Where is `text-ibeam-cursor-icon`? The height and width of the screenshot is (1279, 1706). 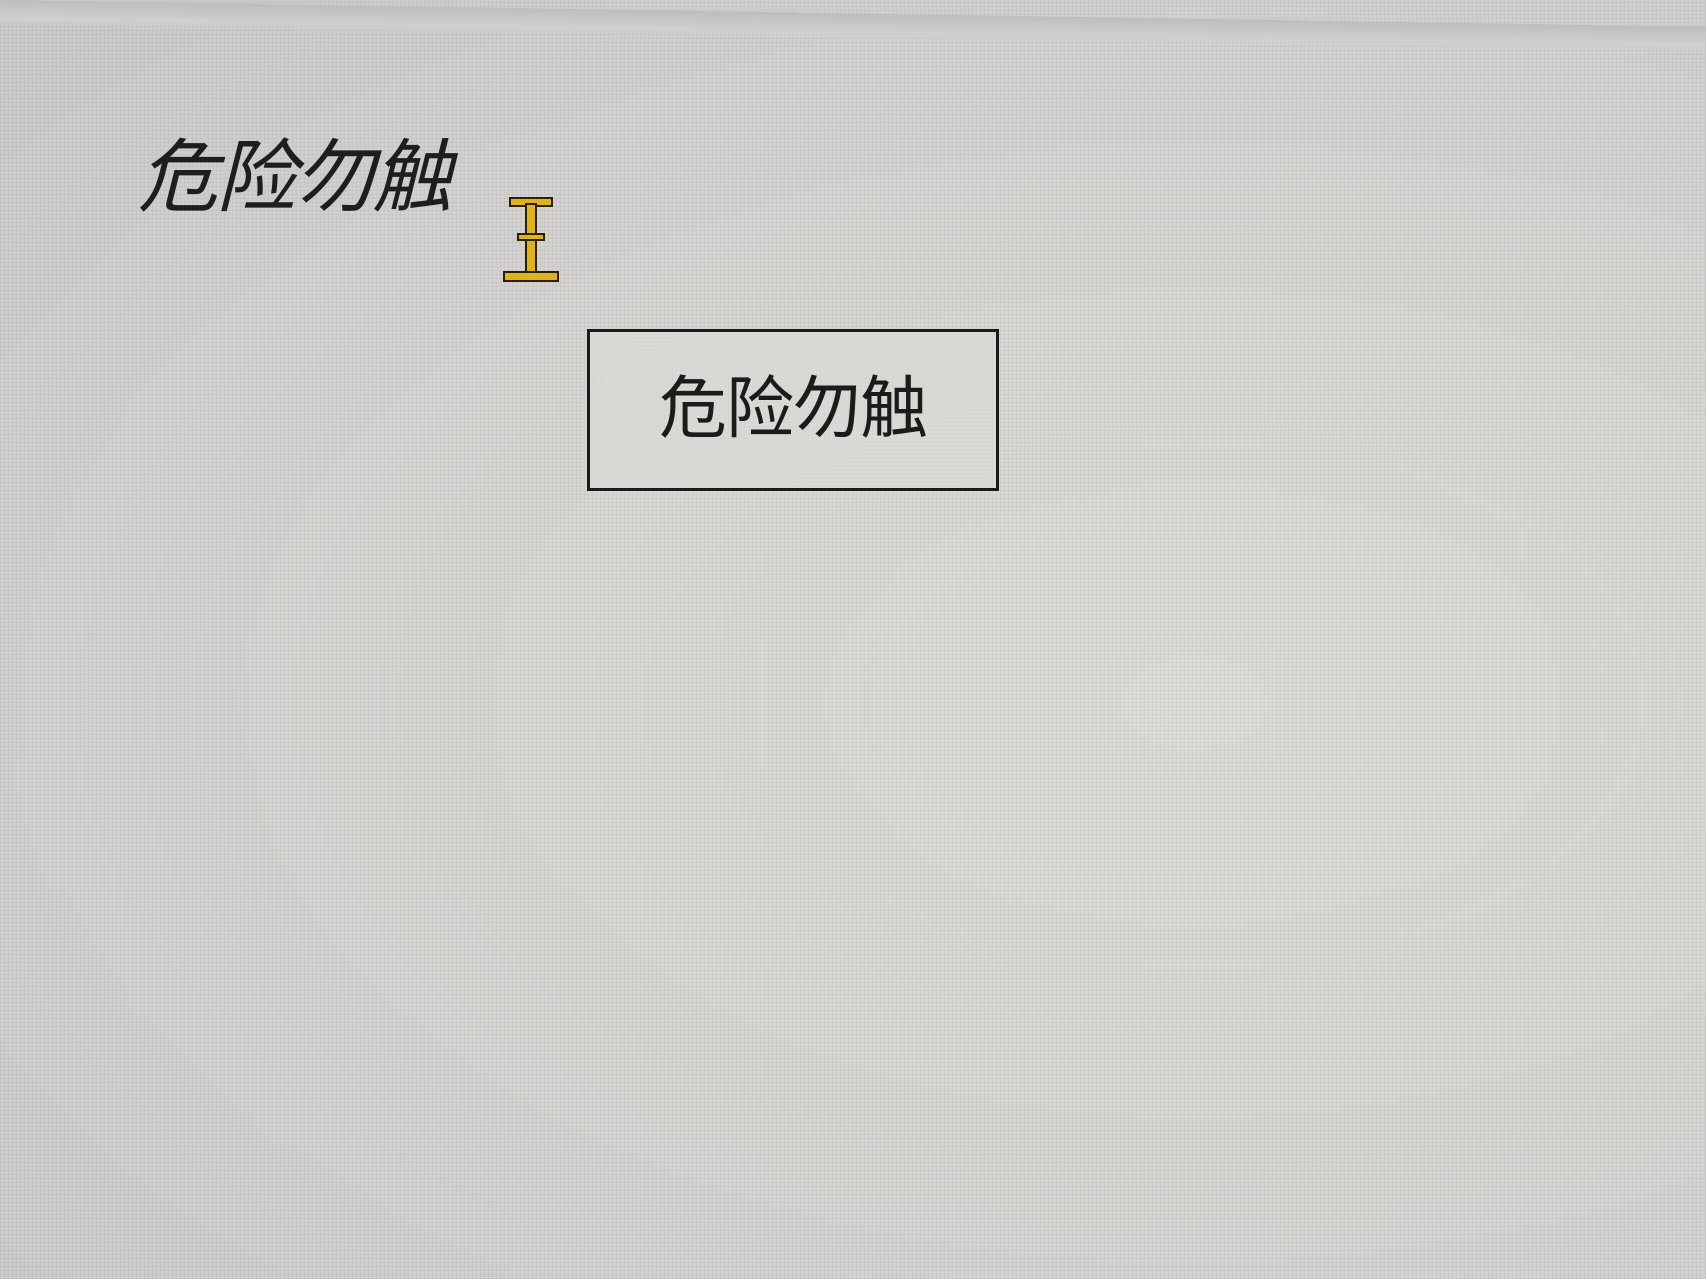
text-ibeam-cursor-icon is located at coordinates (531, 239).